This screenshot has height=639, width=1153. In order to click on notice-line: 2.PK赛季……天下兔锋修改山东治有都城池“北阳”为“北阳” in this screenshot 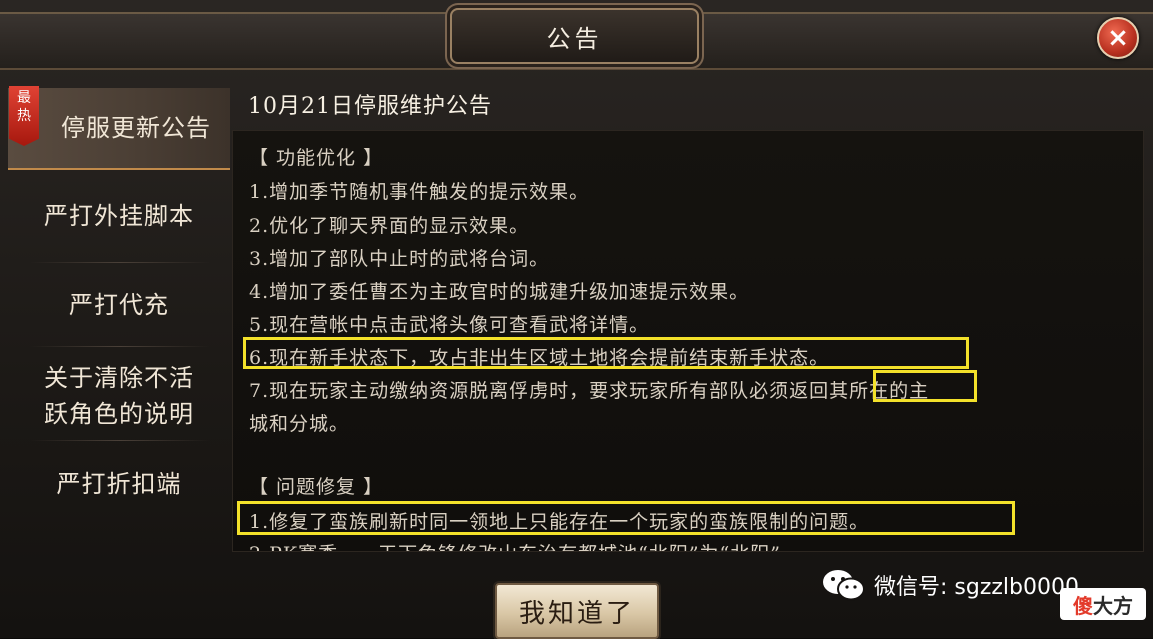, I will do `click(515, 545)`.